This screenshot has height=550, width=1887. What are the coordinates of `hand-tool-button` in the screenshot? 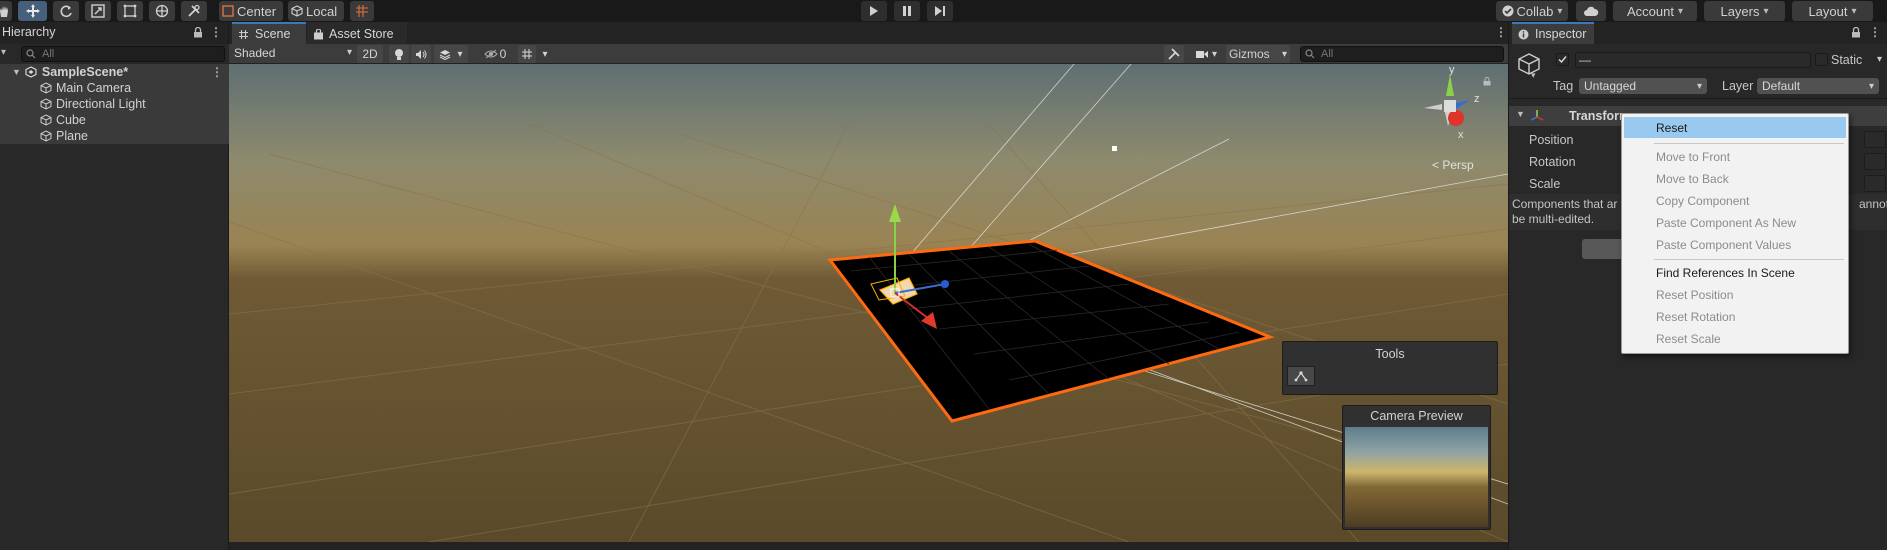 It's located at (6, 11).